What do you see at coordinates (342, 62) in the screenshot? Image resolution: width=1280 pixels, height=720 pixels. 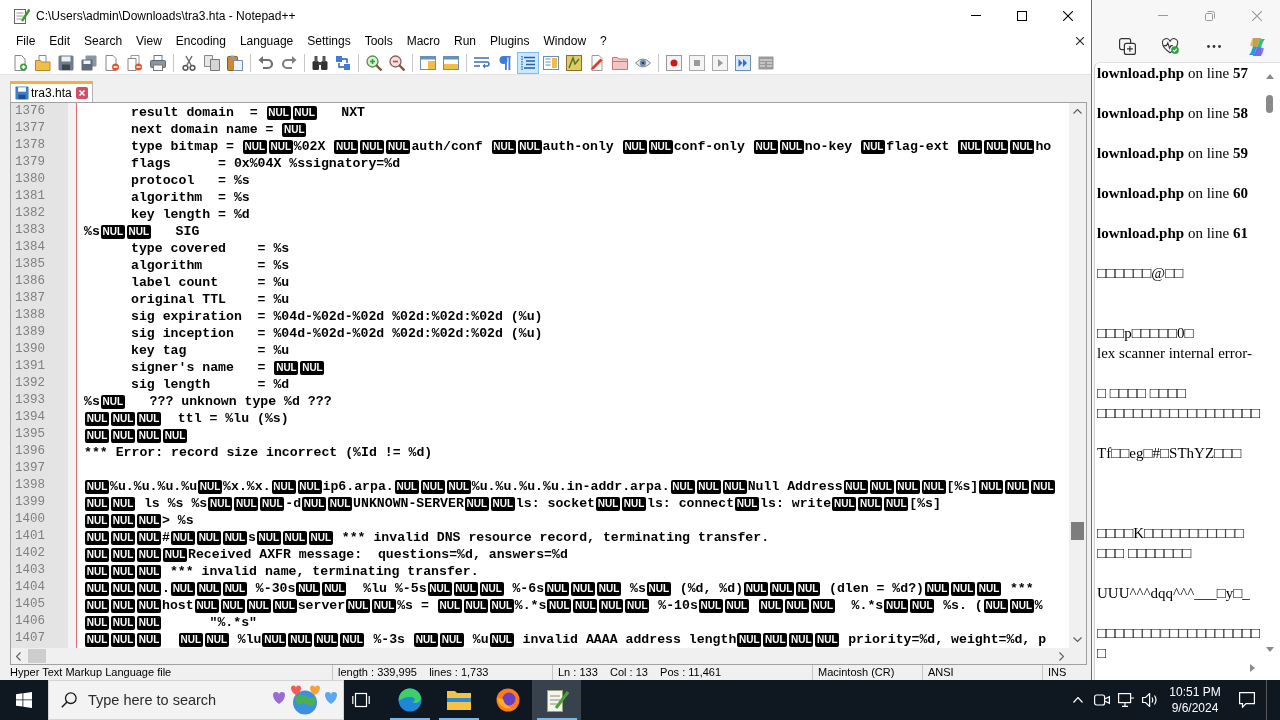 I see `replace-icon` at bounding box center [342, 62].